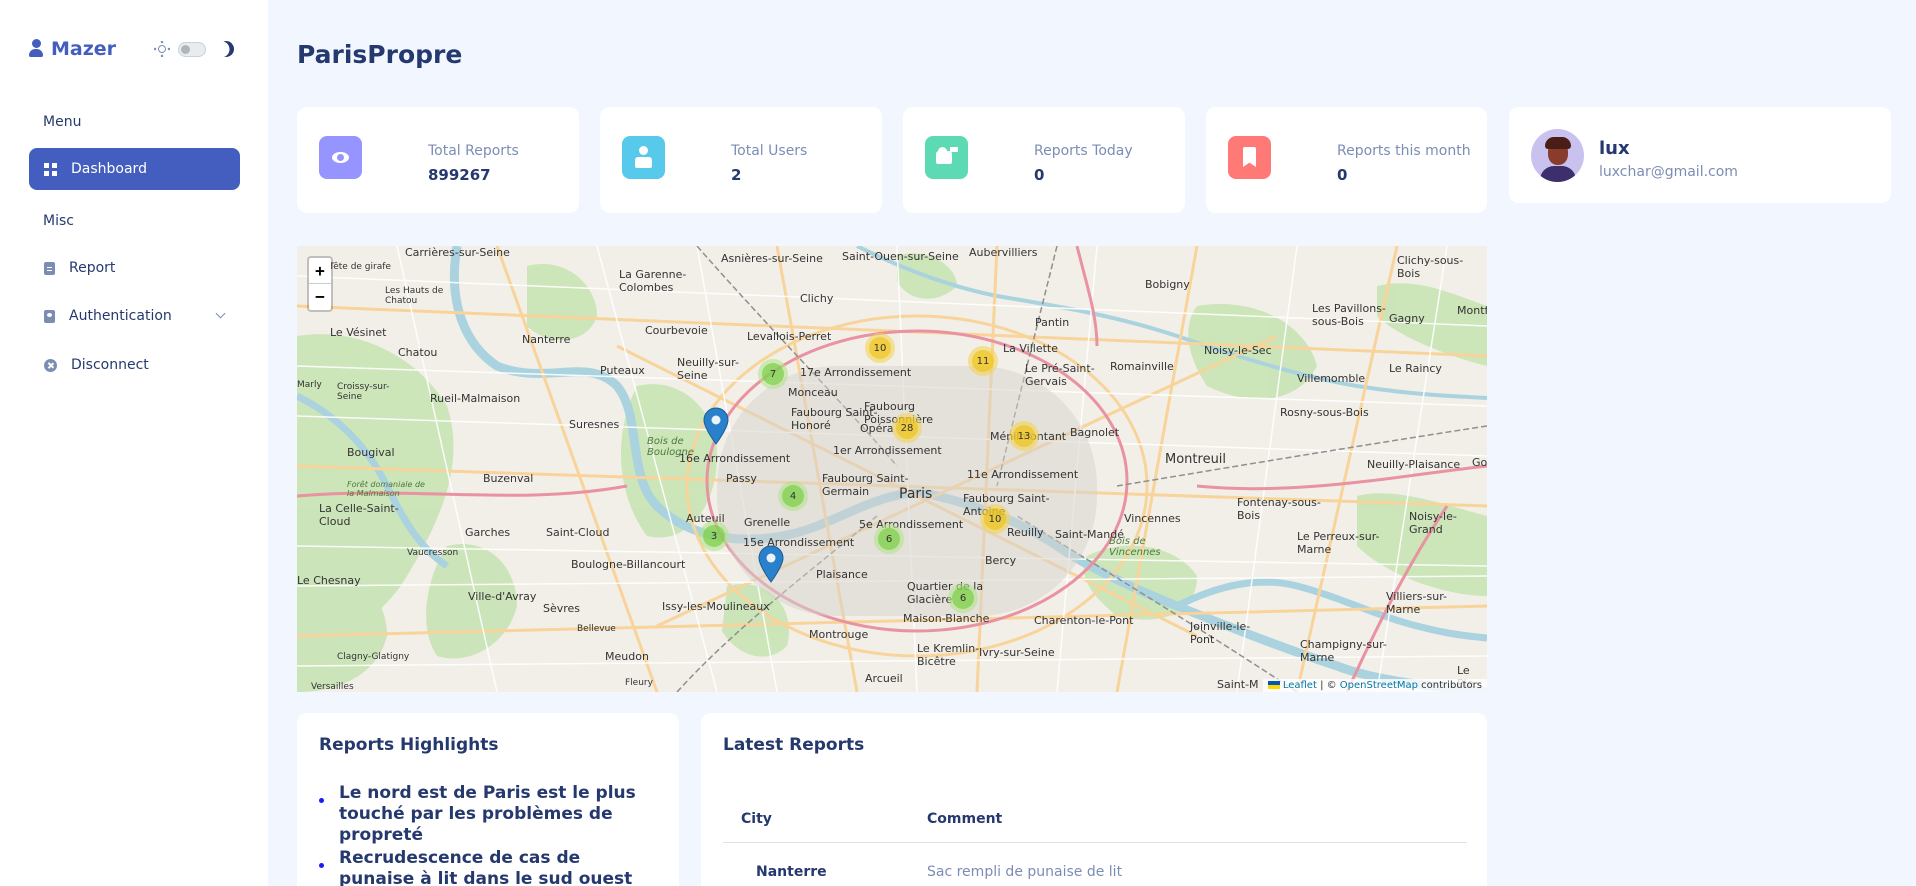  What do you see at coordinates (794, 745) in the screenshot?
I see `latest-reports-title: Latest Reports` at bounding box center [794, 745].